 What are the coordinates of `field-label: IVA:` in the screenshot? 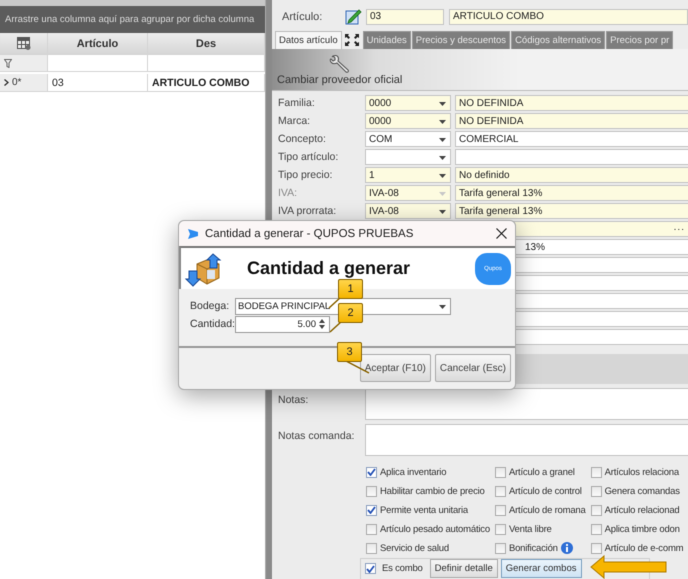 It's located at (288, 193).